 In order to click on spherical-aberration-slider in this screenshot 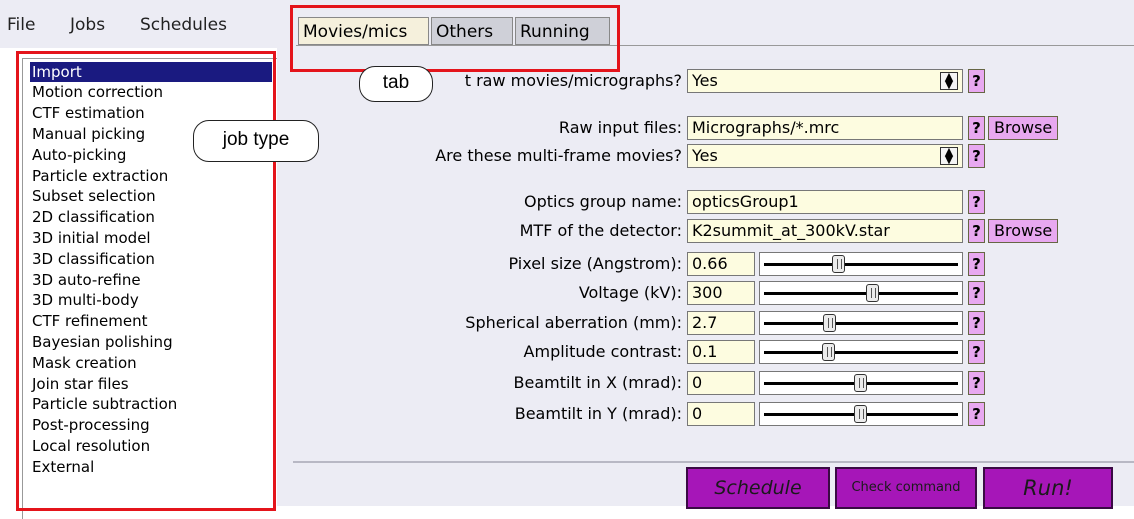, I will do `click(861, 323)`.